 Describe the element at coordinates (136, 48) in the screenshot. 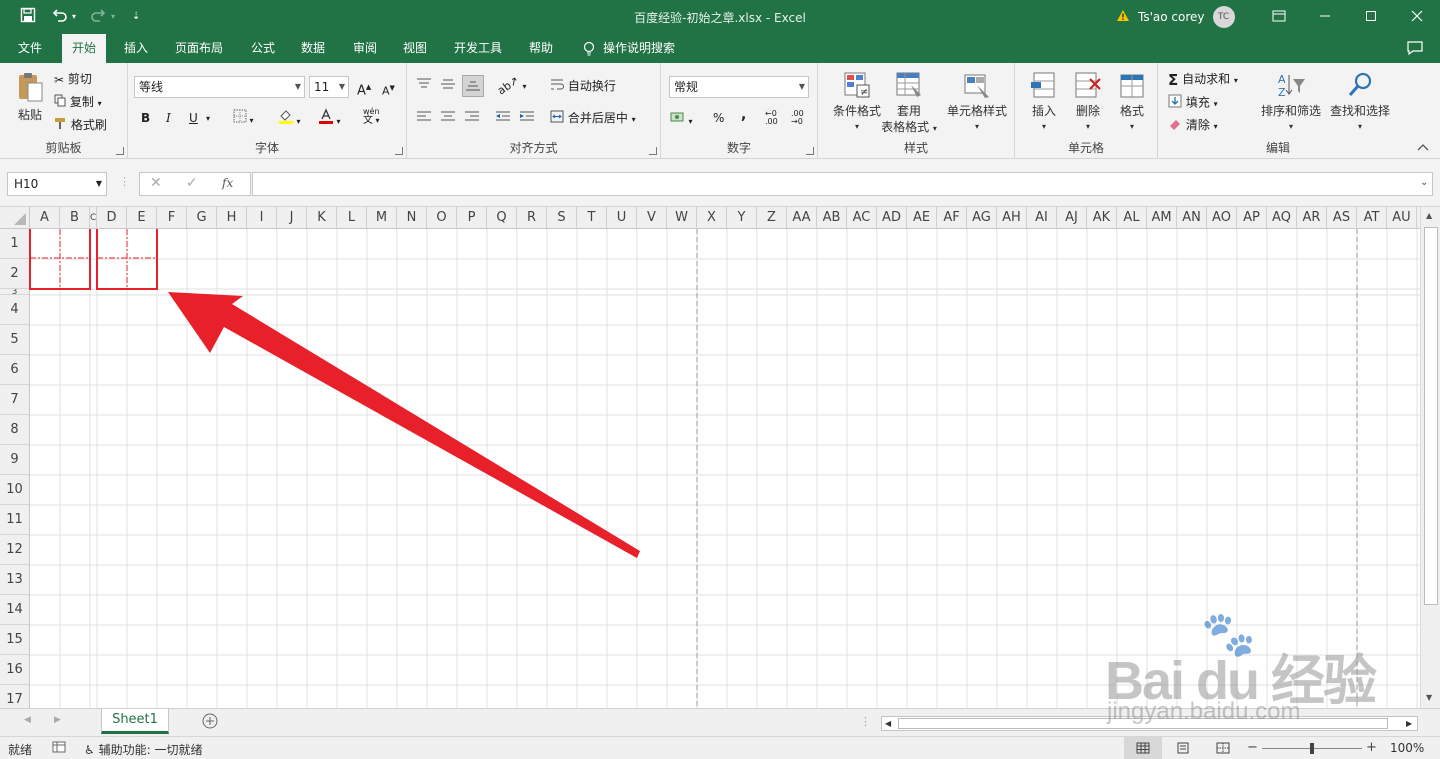

I see `tab-insert: 插入` at that location.